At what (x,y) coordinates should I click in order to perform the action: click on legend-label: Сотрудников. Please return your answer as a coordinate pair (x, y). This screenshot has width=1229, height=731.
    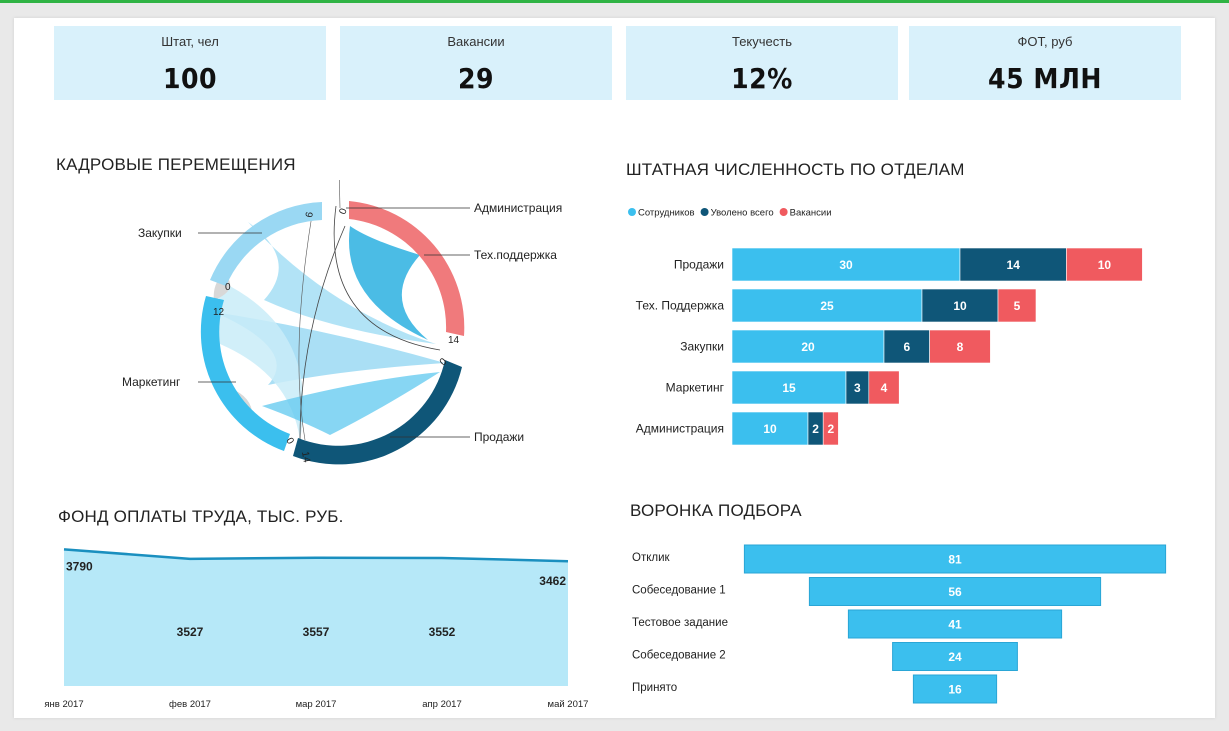
    Looking at the image, I should click on (666, 213).